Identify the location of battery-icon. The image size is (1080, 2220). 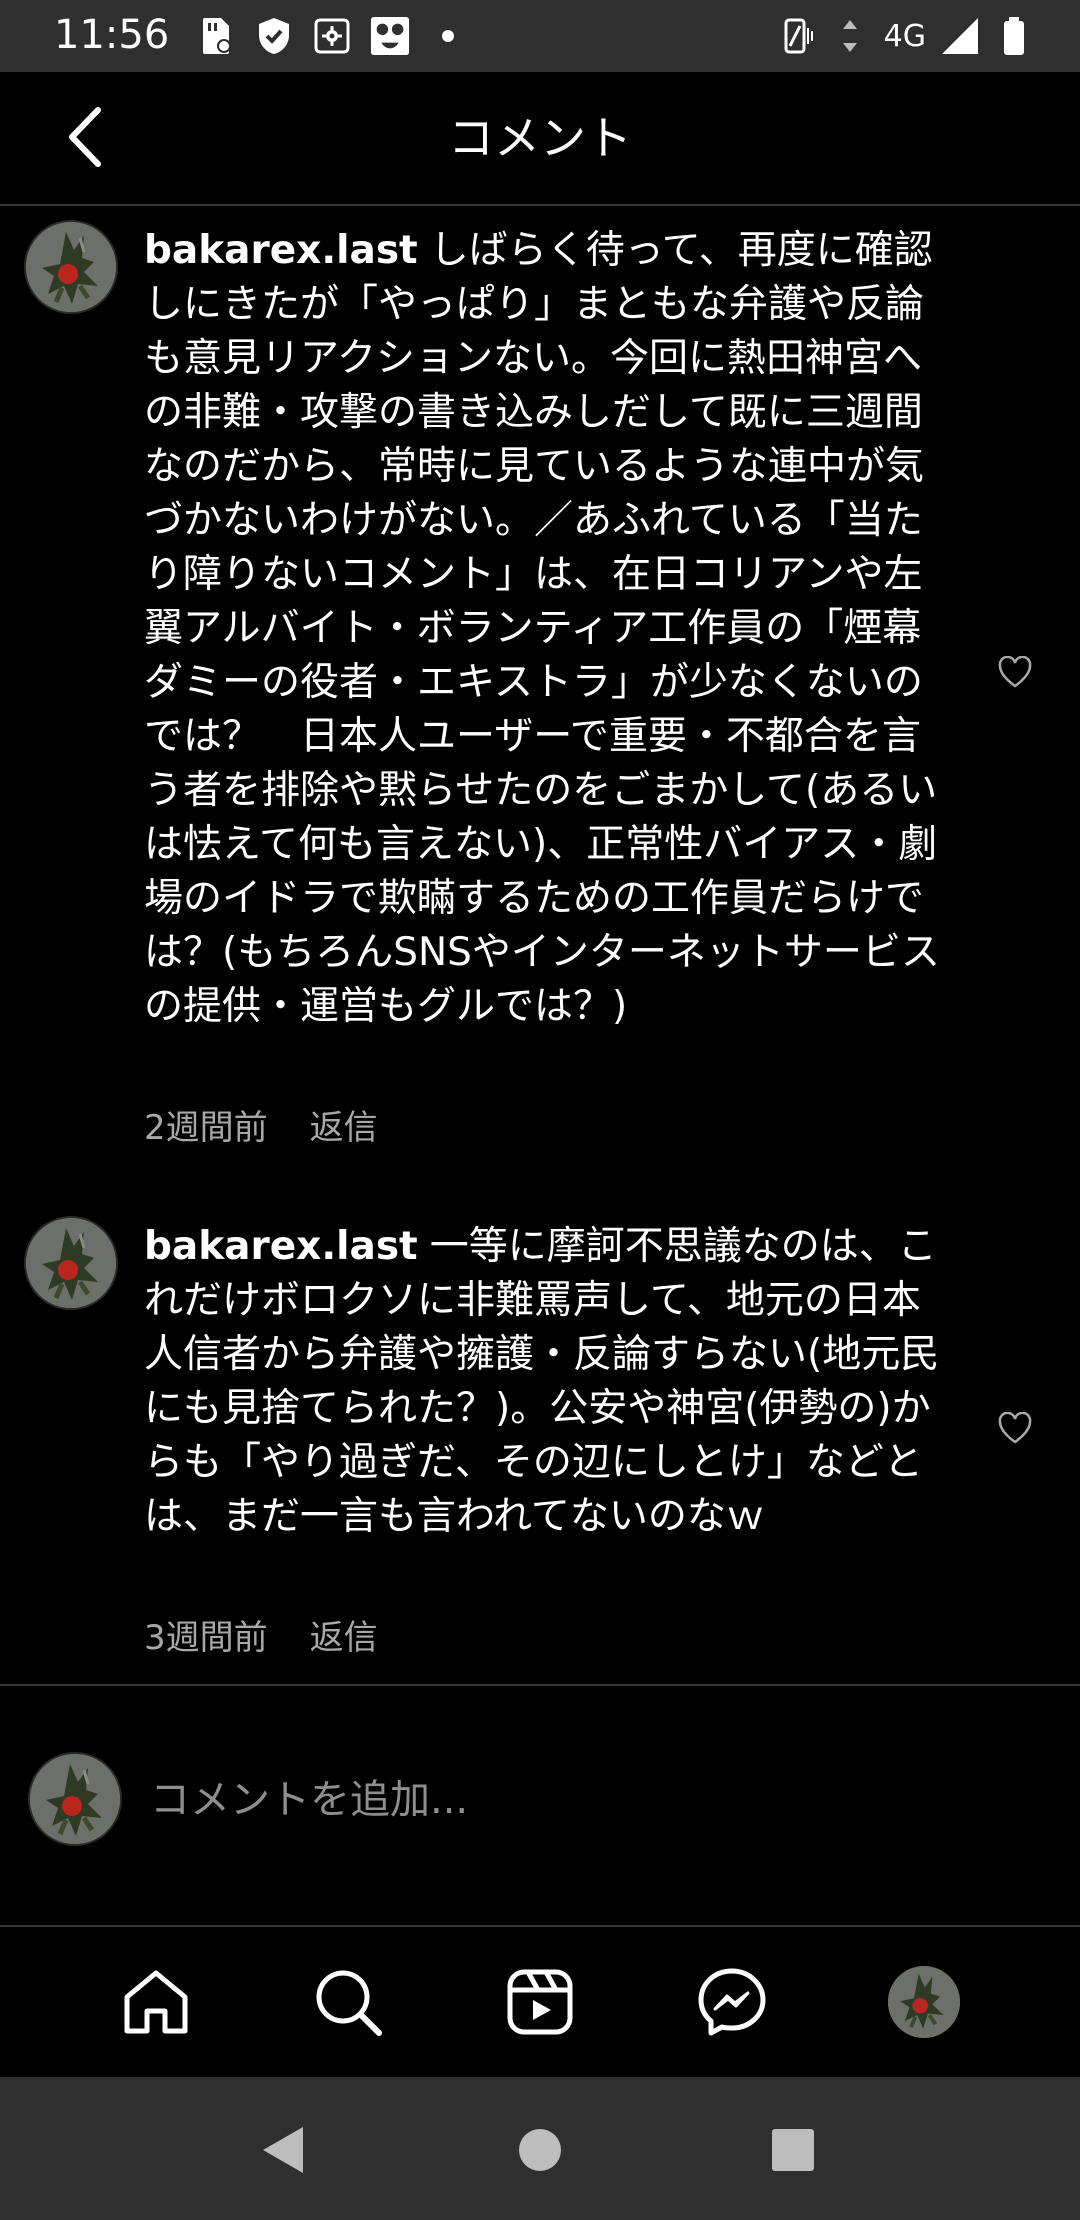
(1014, 36).